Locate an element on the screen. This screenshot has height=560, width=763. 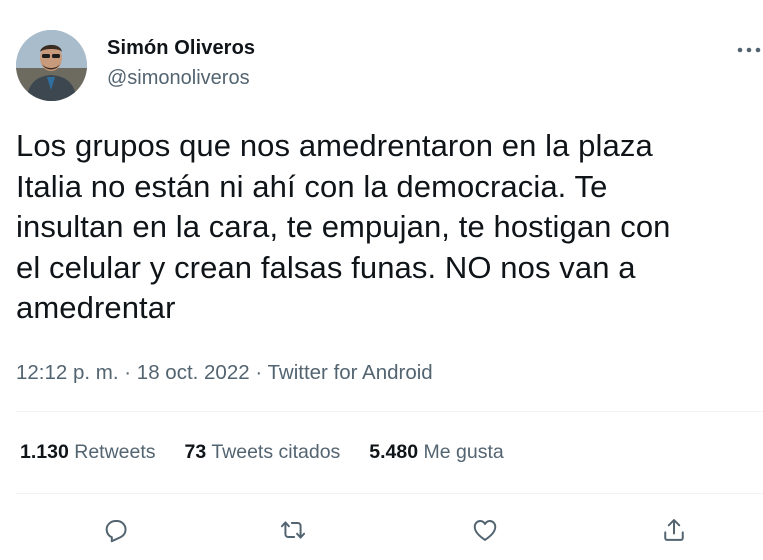
reply-icon is located at coordinates (116, 531).